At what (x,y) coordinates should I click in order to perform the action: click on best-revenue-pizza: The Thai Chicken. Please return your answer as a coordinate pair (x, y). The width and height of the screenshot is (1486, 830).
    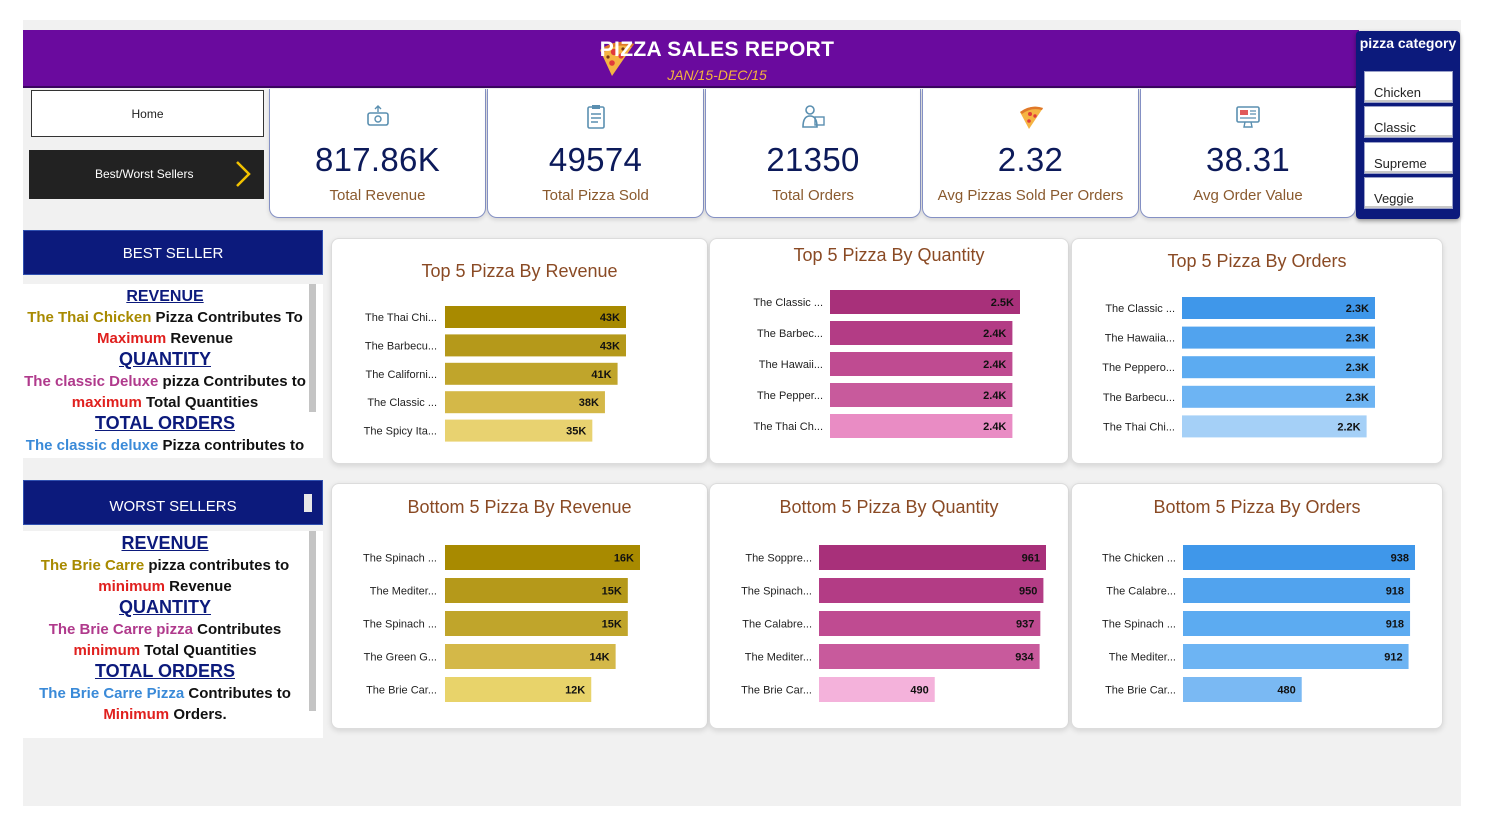
    Looking at the image, I should click on (89, 317).